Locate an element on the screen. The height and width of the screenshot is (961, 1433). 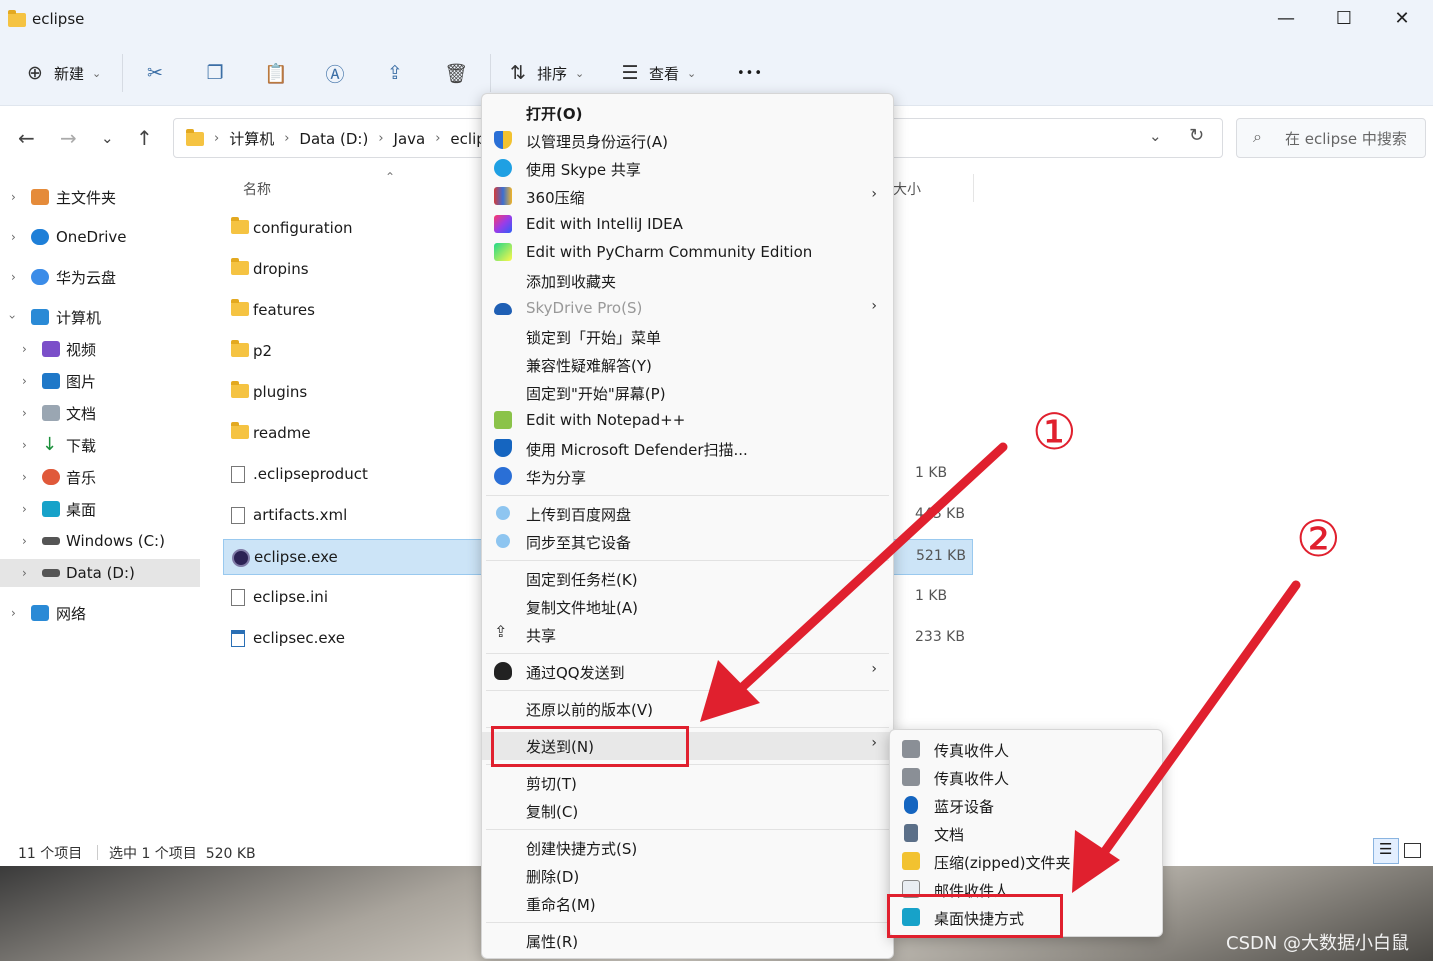
menu-item-create-shortcut: 创建快捷方式(S) is located at coordinates (687, 848).